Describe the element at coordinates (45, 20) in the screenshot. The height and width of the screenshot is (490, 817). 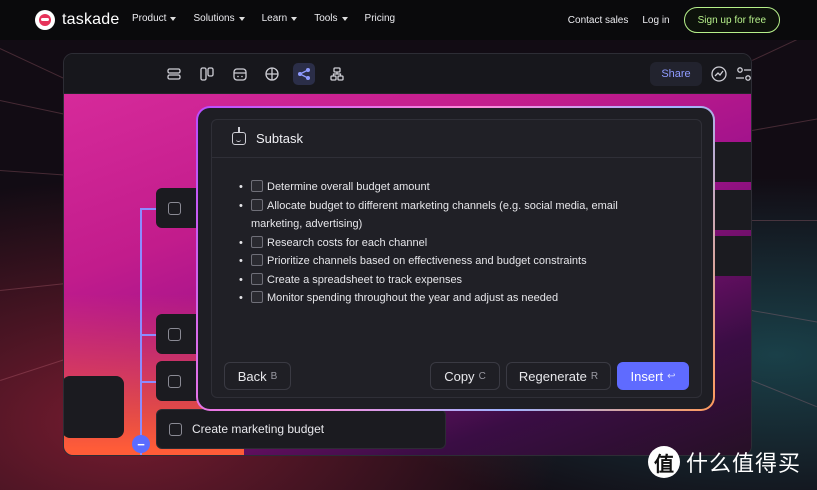
I see `taskade-logo-icon` at that location.